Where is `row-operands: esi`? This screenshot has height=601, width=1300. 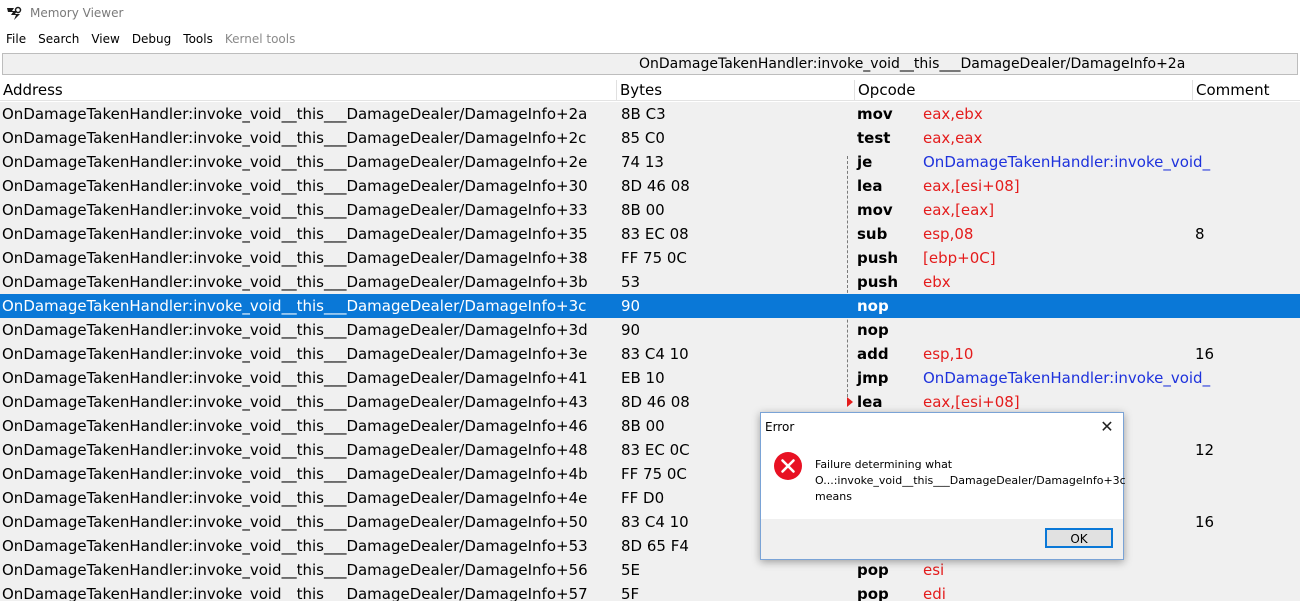
row-operands: esi is located at coordinates (934, 570).